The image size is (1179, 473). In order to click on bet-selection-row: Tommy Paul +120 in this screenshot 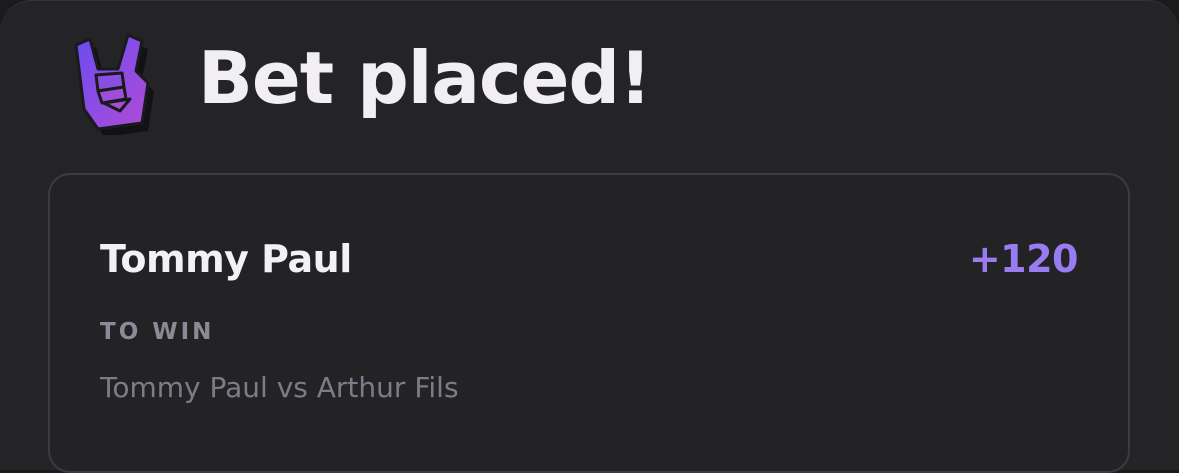, I will do `click(589, 259)`.